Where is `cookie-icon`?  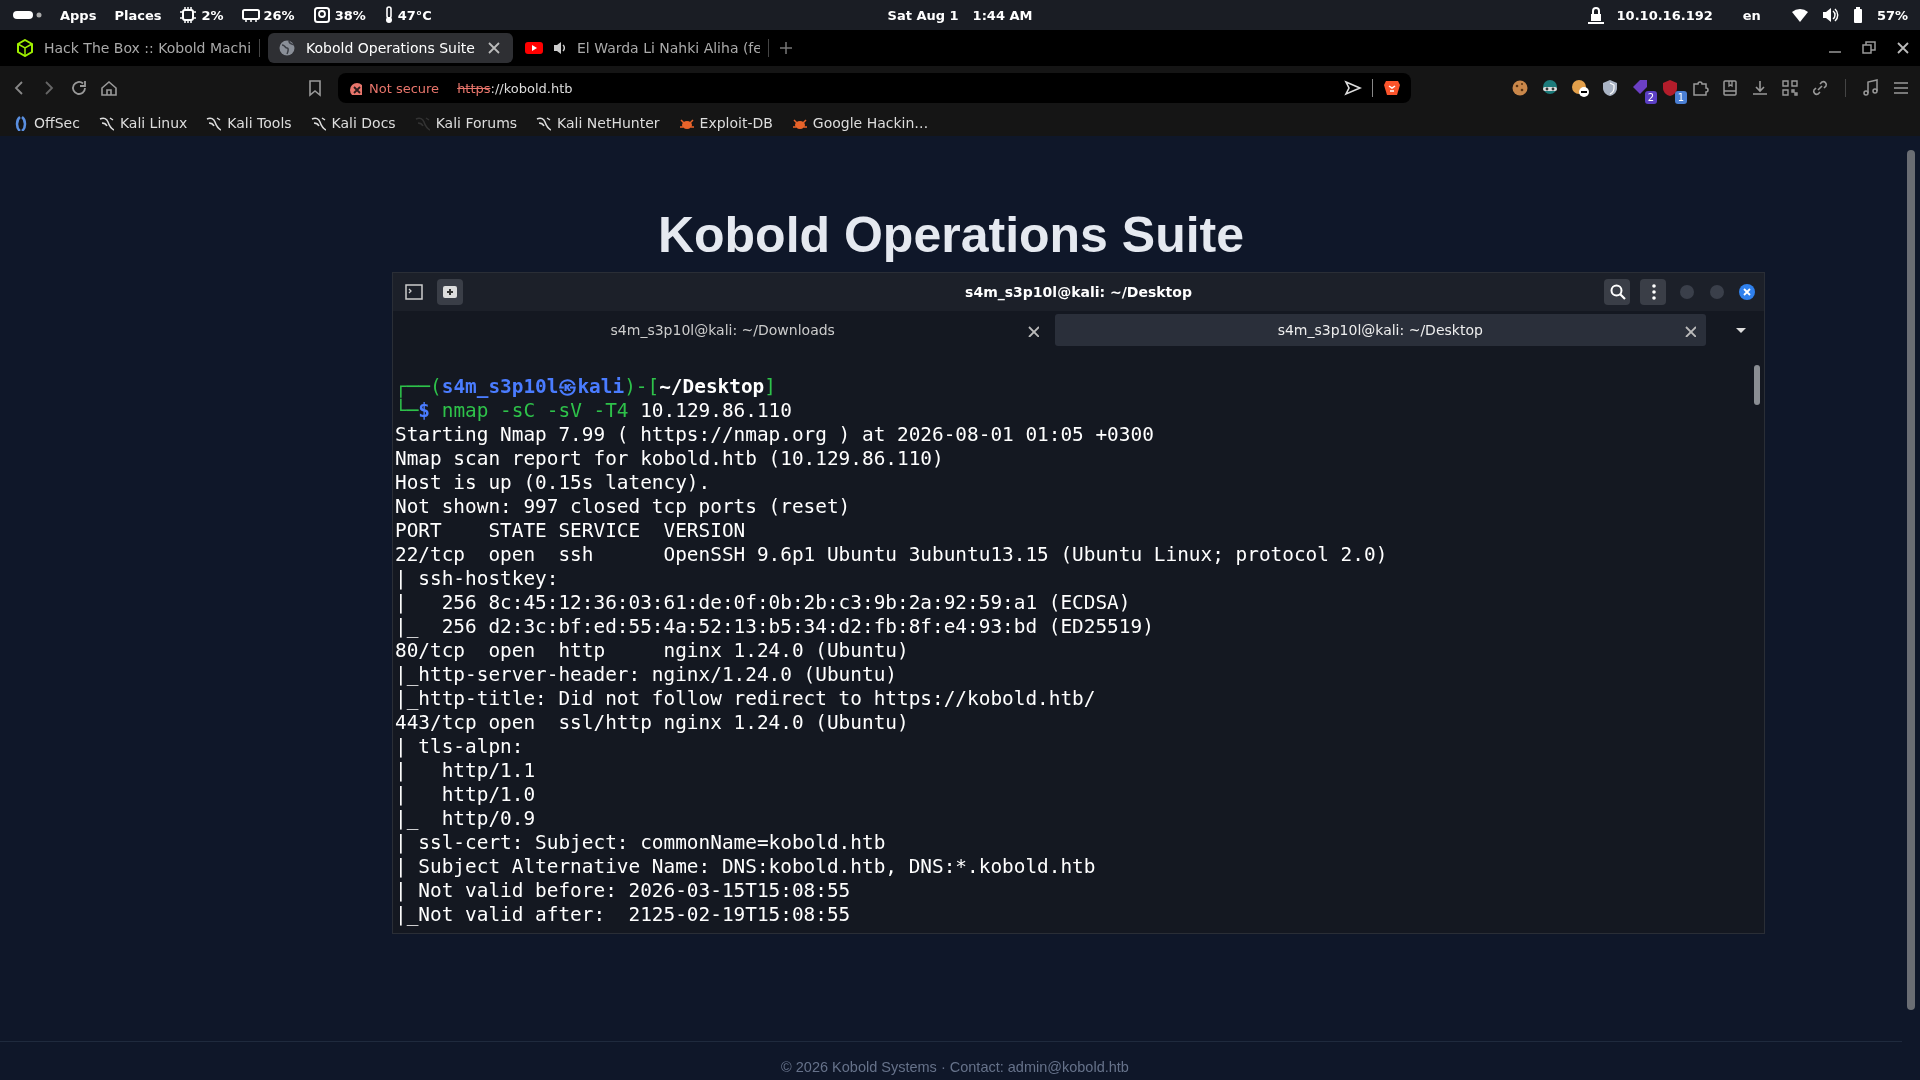
cookie-icon is located at coordinates (1520, 88).